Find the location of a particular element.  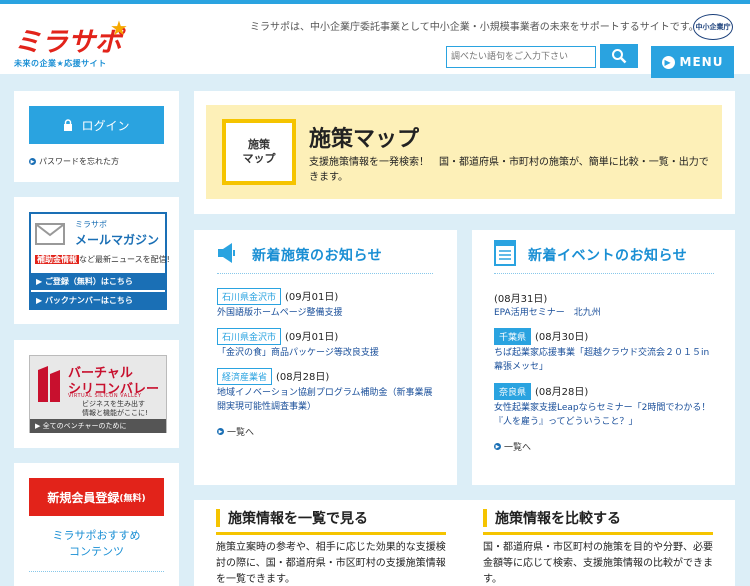

news-item-3-link: 地域イノベーション協創プログラム補助金（新事業展開実現可能性調査事業） is located at coordinates (327, 400).